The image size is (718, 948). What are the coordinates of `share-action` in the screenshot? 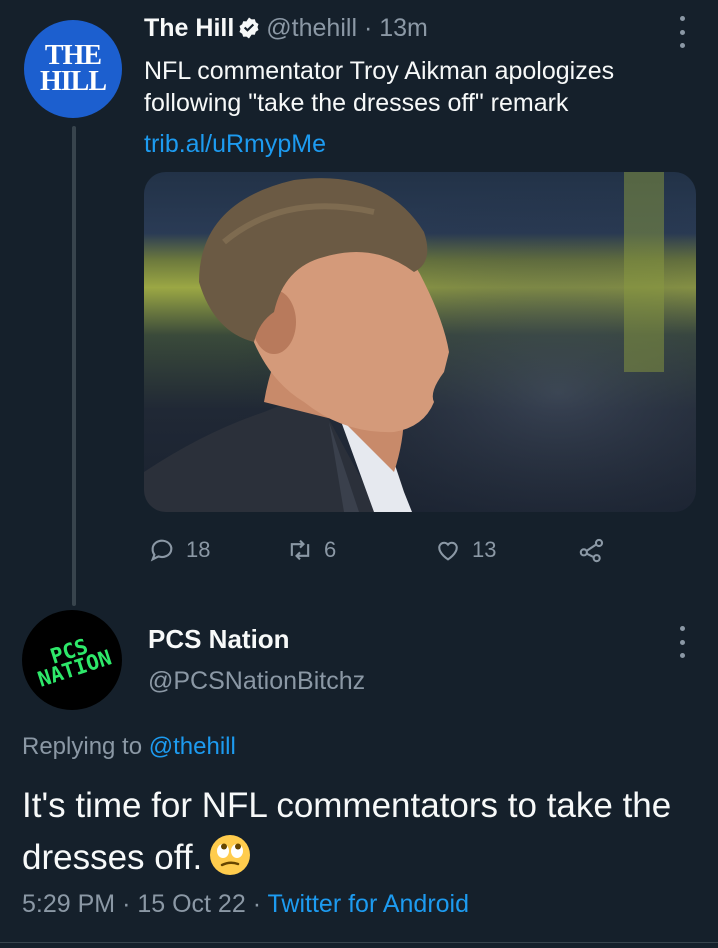 It's located at (597, 550).